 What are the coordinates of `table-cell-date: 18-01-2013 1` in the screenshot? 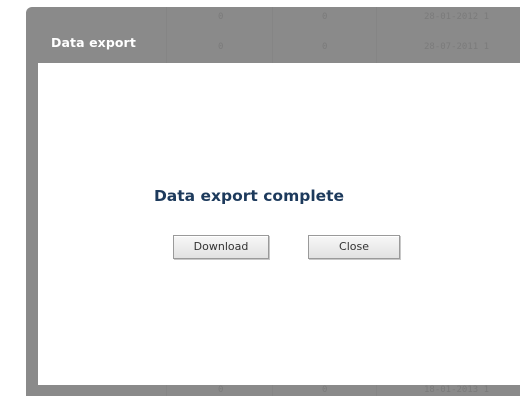 It's located at (457, 390).